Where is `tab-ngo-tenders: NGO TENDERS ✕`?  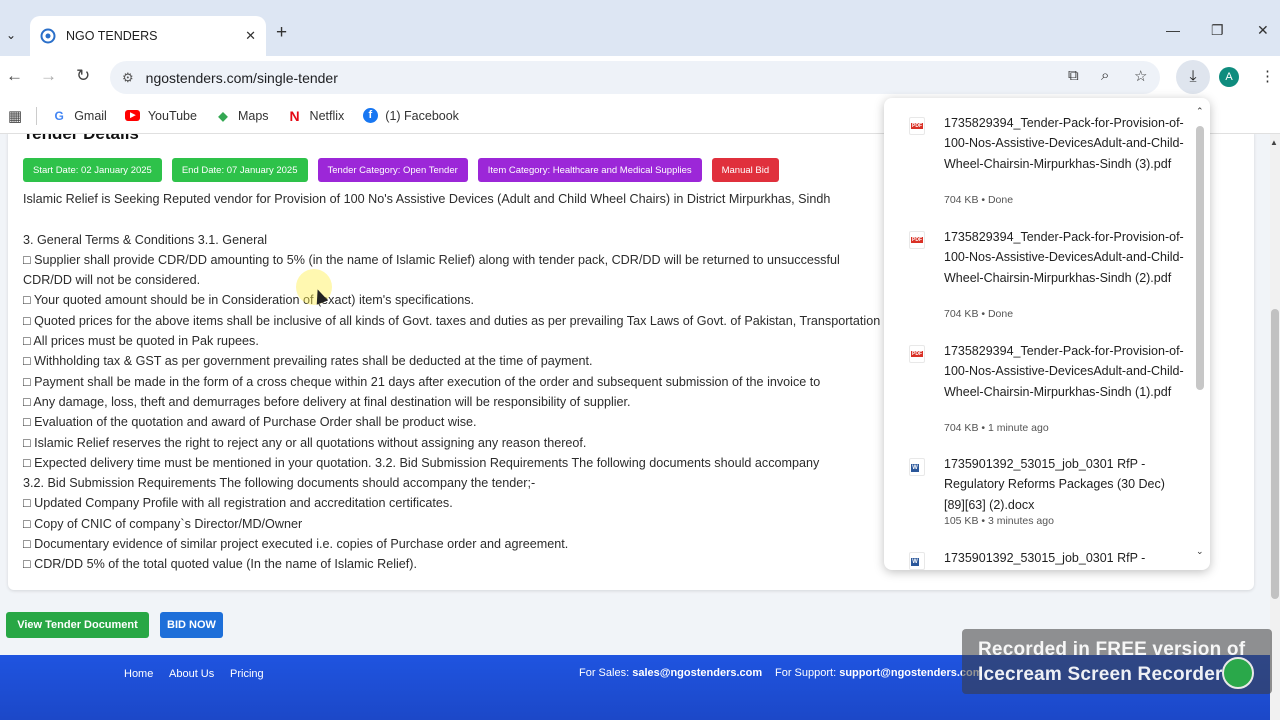 tab-ngo-tenders: NGO TENDERS ✕ is located at coordinates (148, 36).